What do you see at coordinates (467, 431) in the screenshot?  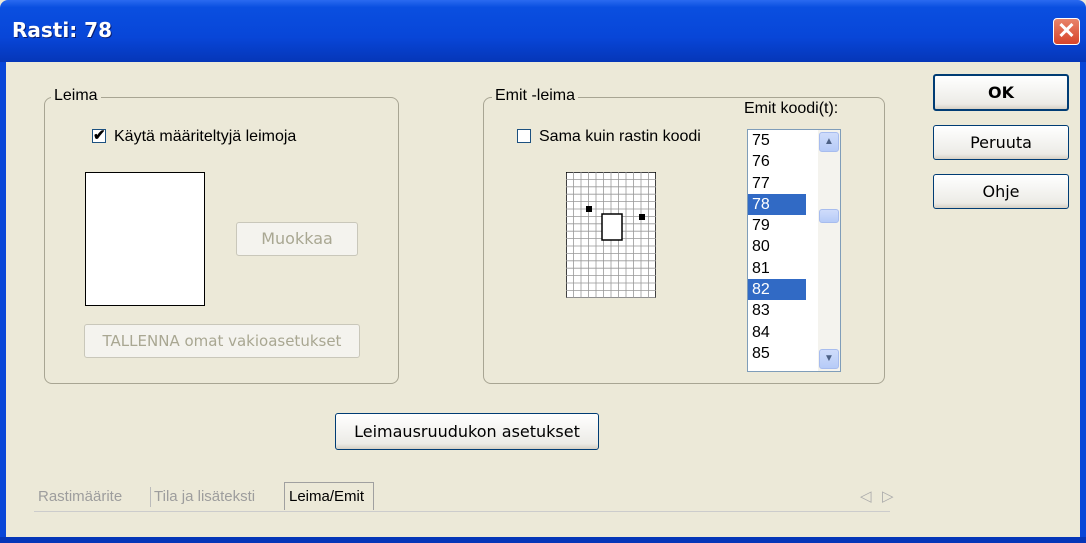 I see `grid-settings-button: Leimausruudukon asetukset` at bounding box center [467, 431].